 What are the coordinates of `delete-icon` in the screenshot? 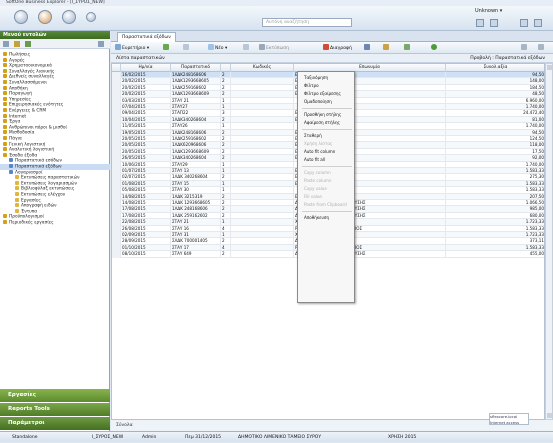 It's located at (326, 47).